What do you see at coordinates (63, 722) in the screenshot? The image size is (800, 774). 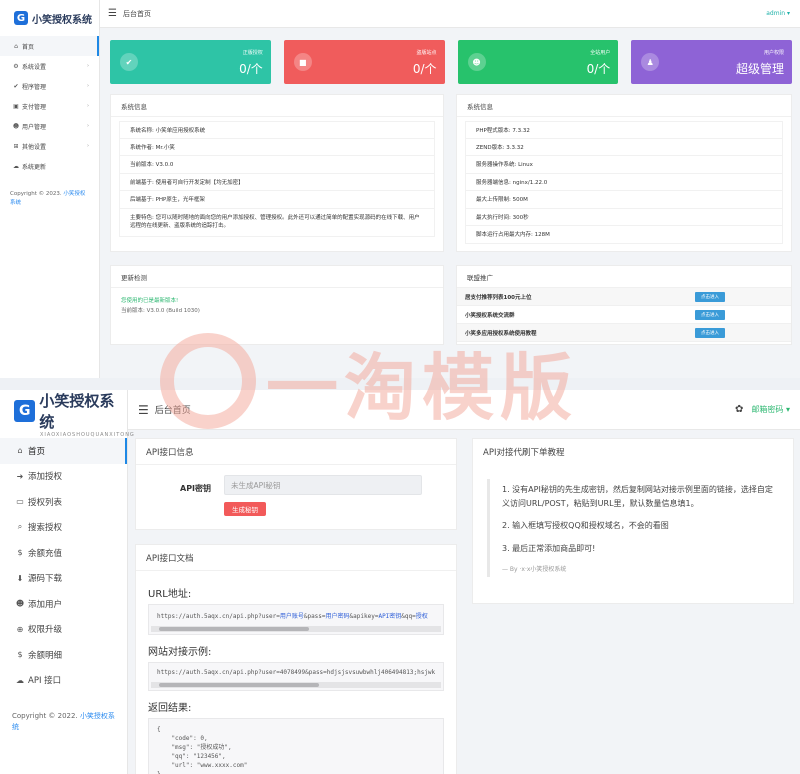 I see `copyright: Copyright © 2022. 小笑授权系统` at bounding box center [63, 722].